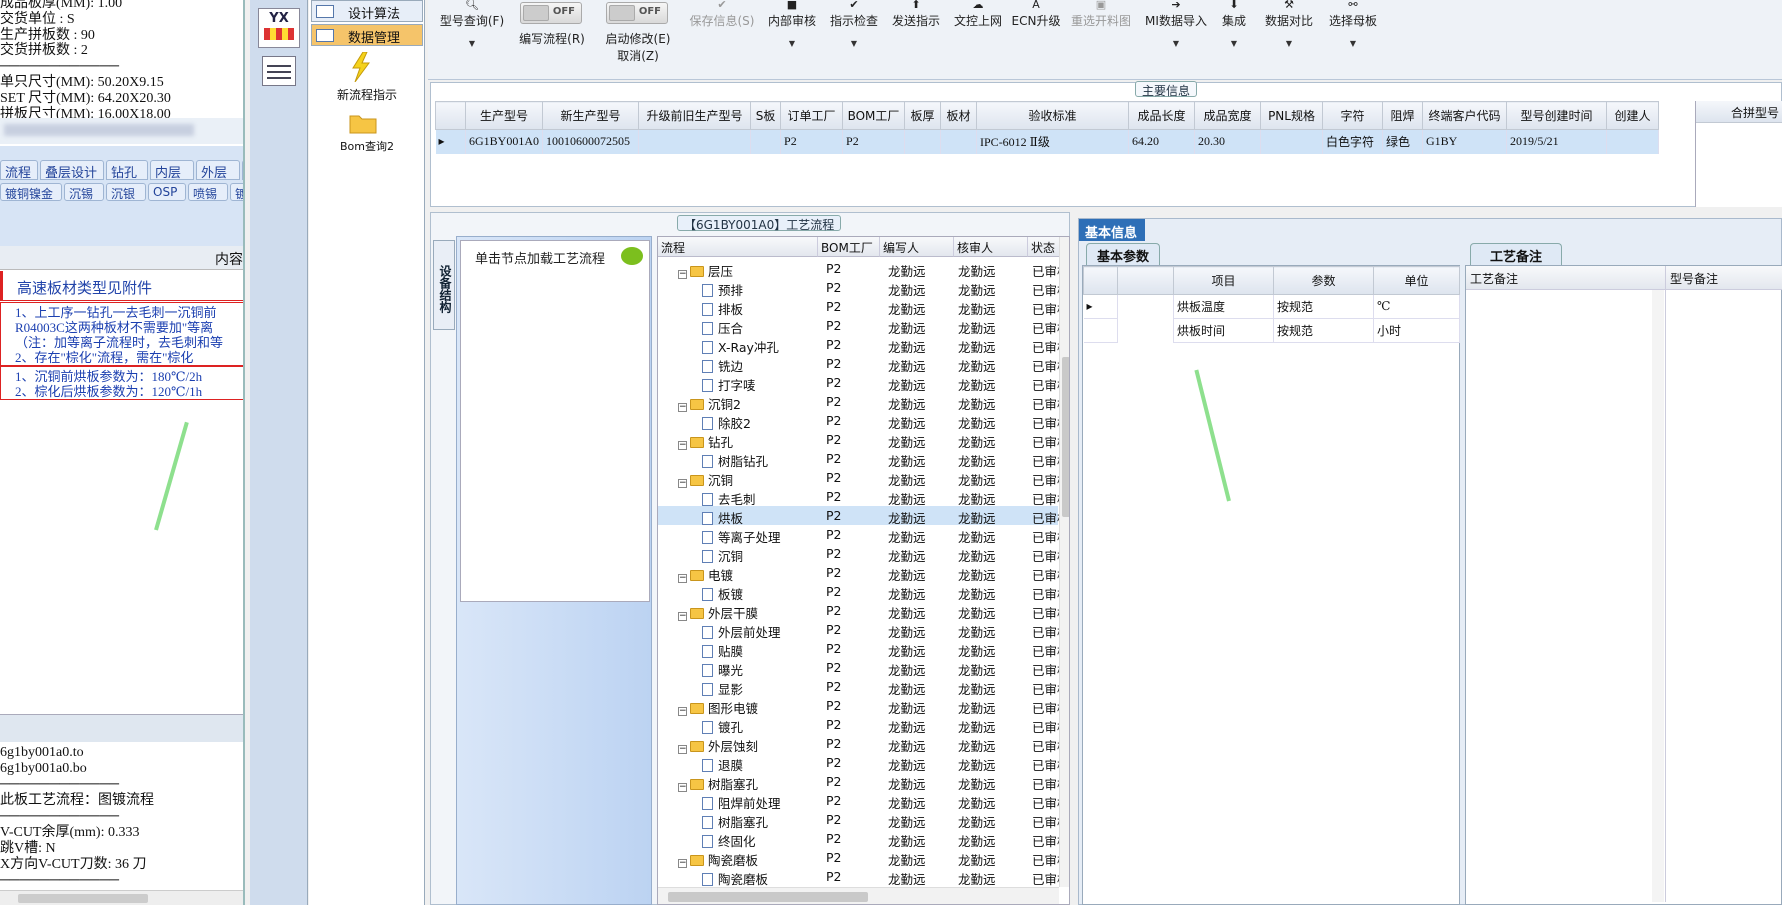  What do you see at coordinates (472, 24) in the screenshot?
I see `model-query-button: 🔍︎ 型号查询(F) ▼` at bounding box center [472, 24].